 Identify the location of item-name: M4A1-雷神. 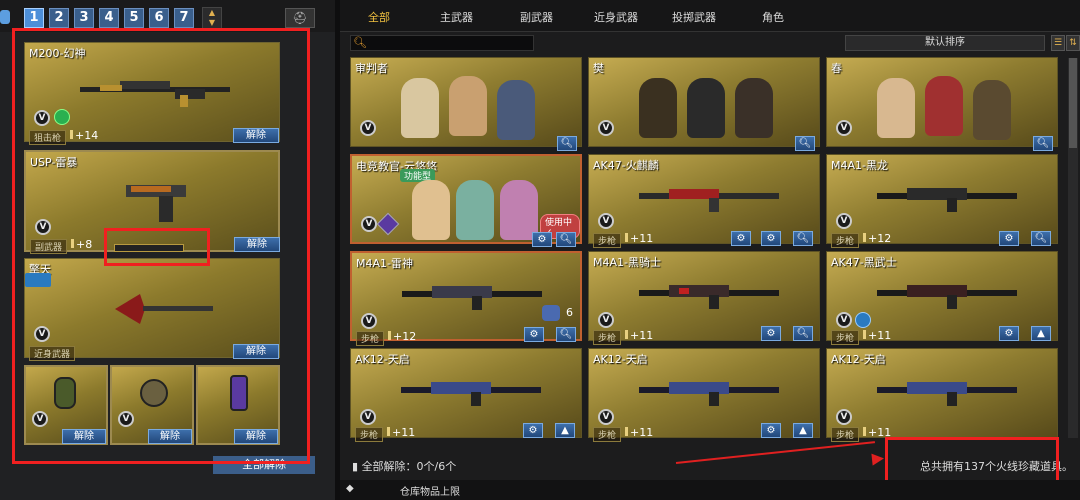
(384, 263).